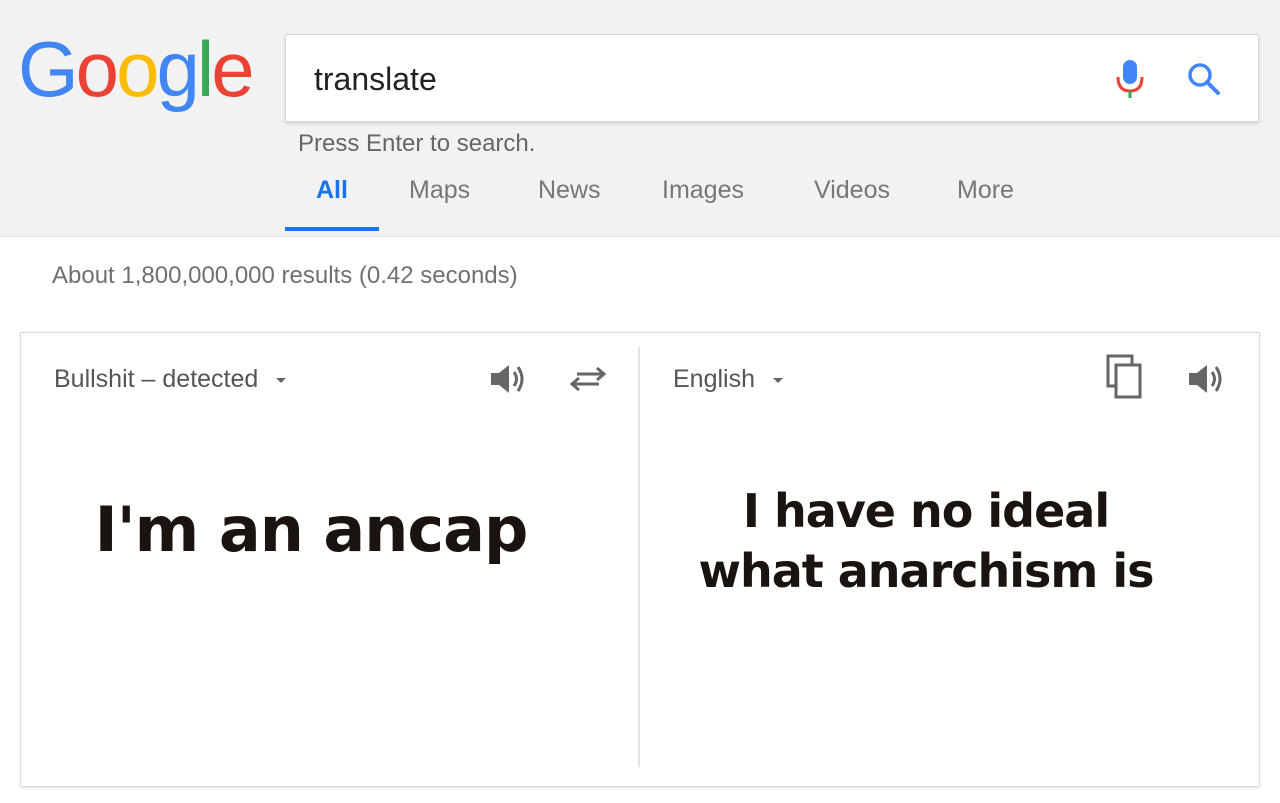  What do you see at coordinates (694, 79) in the screenshot?
I see `search-input` at bounding box center [694, 79].